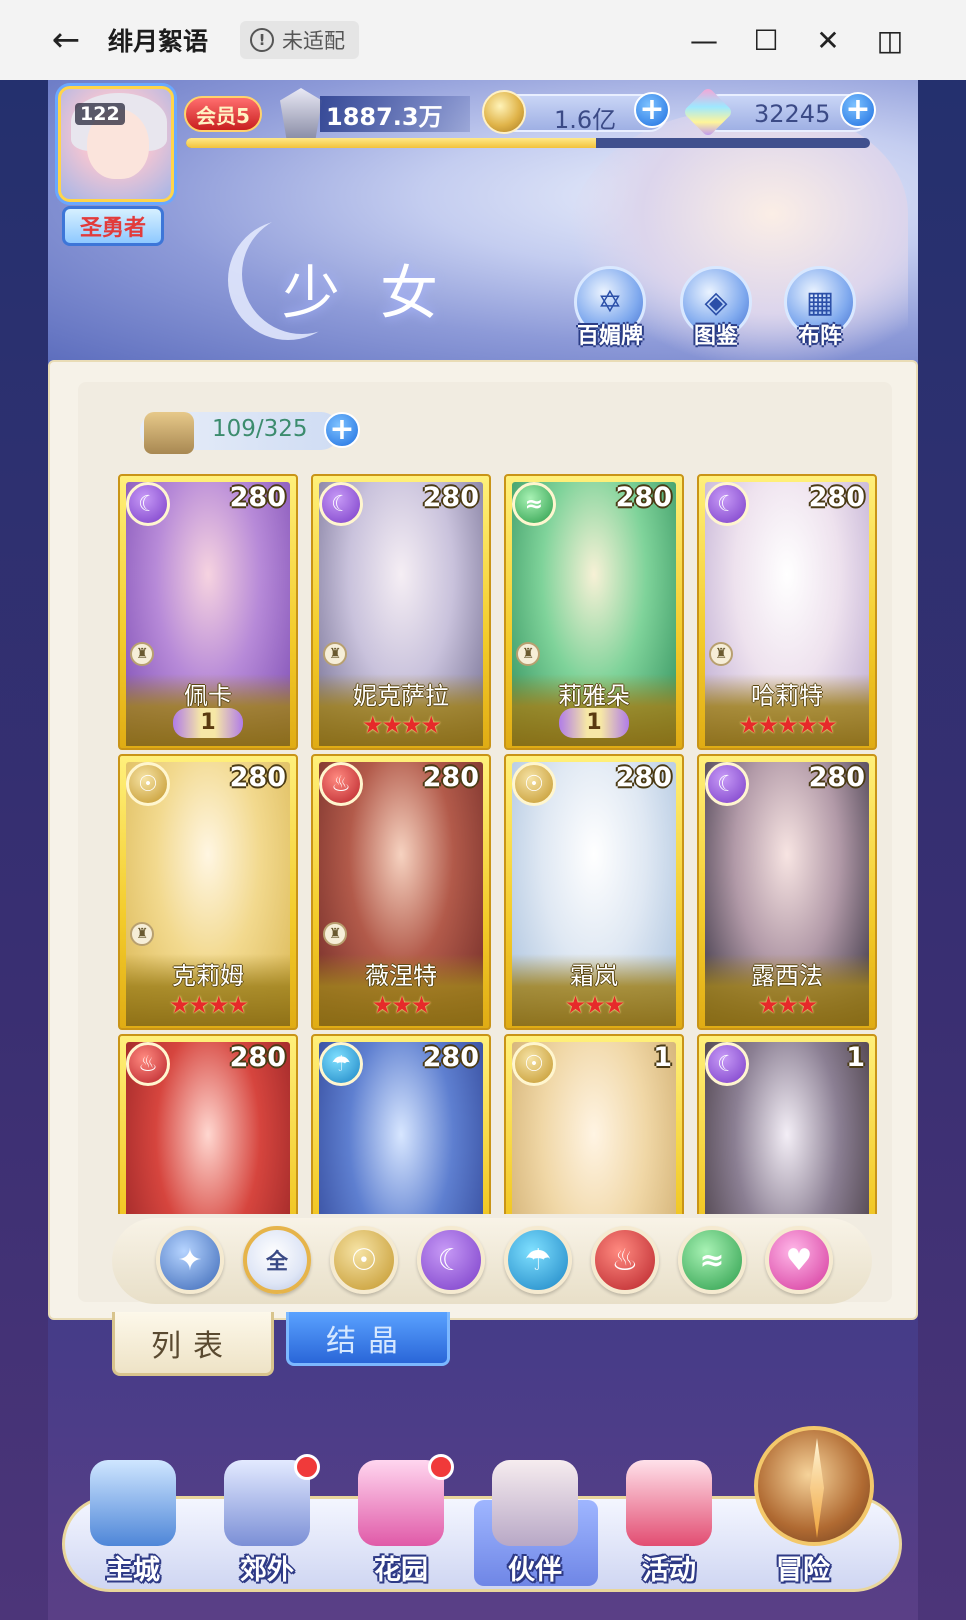  What do you see at coordinates (208, 892) in the screenshot?
I see `character-card: ☉ 280 ♜ 克莉姆 ★★★★` at bounding box center [208, 892].